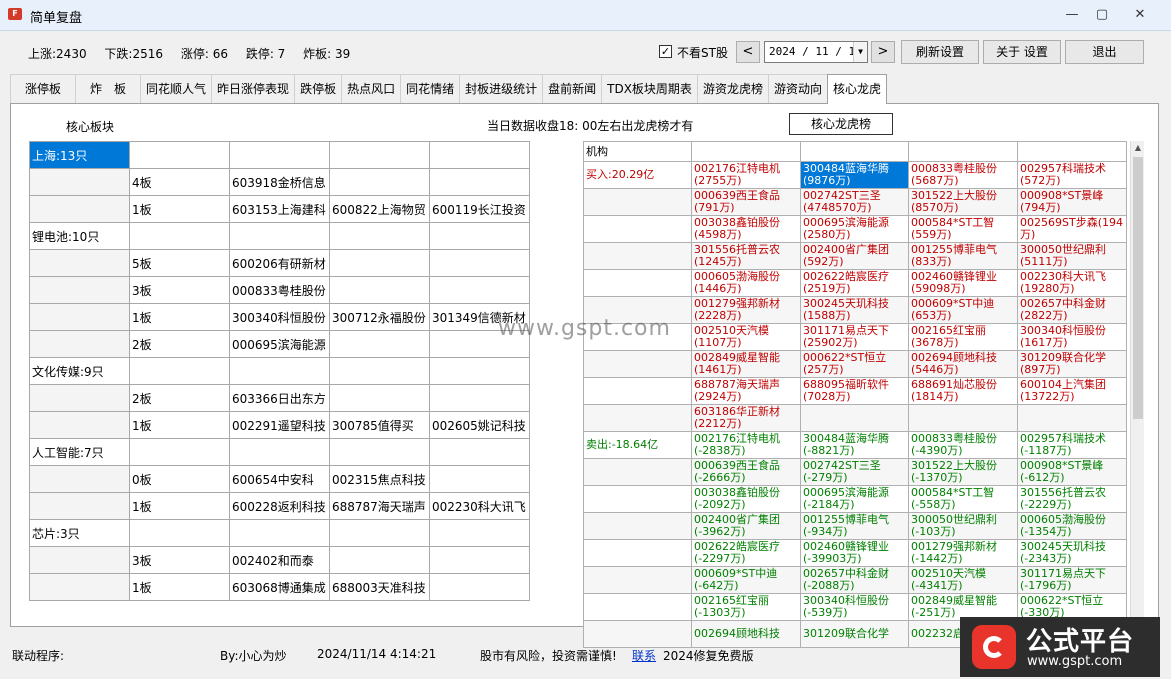 Image resolution: width=1171 pixels, height=679 pixels. I want to click on dragon-stock-cell: 002657中科金财(2822万), so click(1072, 310).